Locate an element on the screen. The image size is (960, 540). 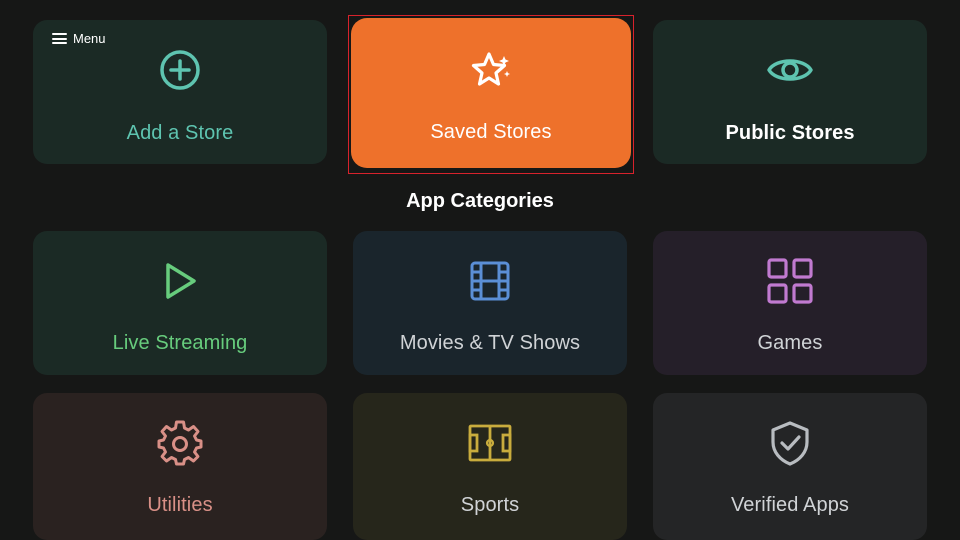
category-live-streaming: Live Streaming is located at coordinates (180, 303).